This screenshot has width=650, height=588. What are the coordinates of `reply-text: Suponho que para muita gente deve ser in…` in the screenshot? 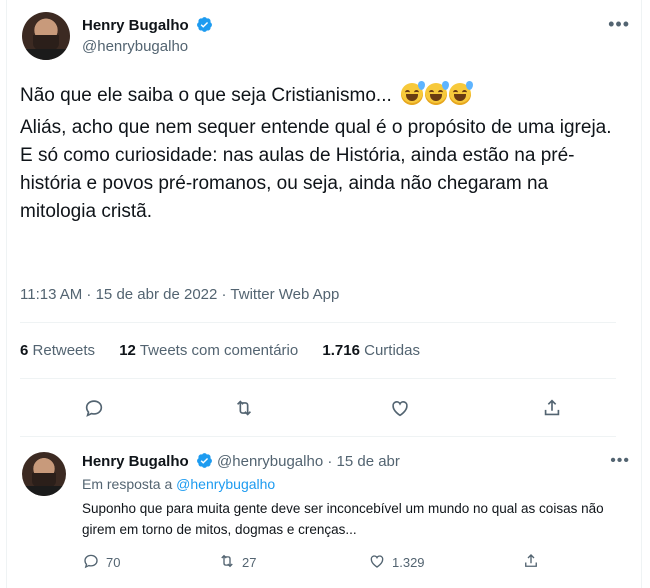 It's located at (343, 519).